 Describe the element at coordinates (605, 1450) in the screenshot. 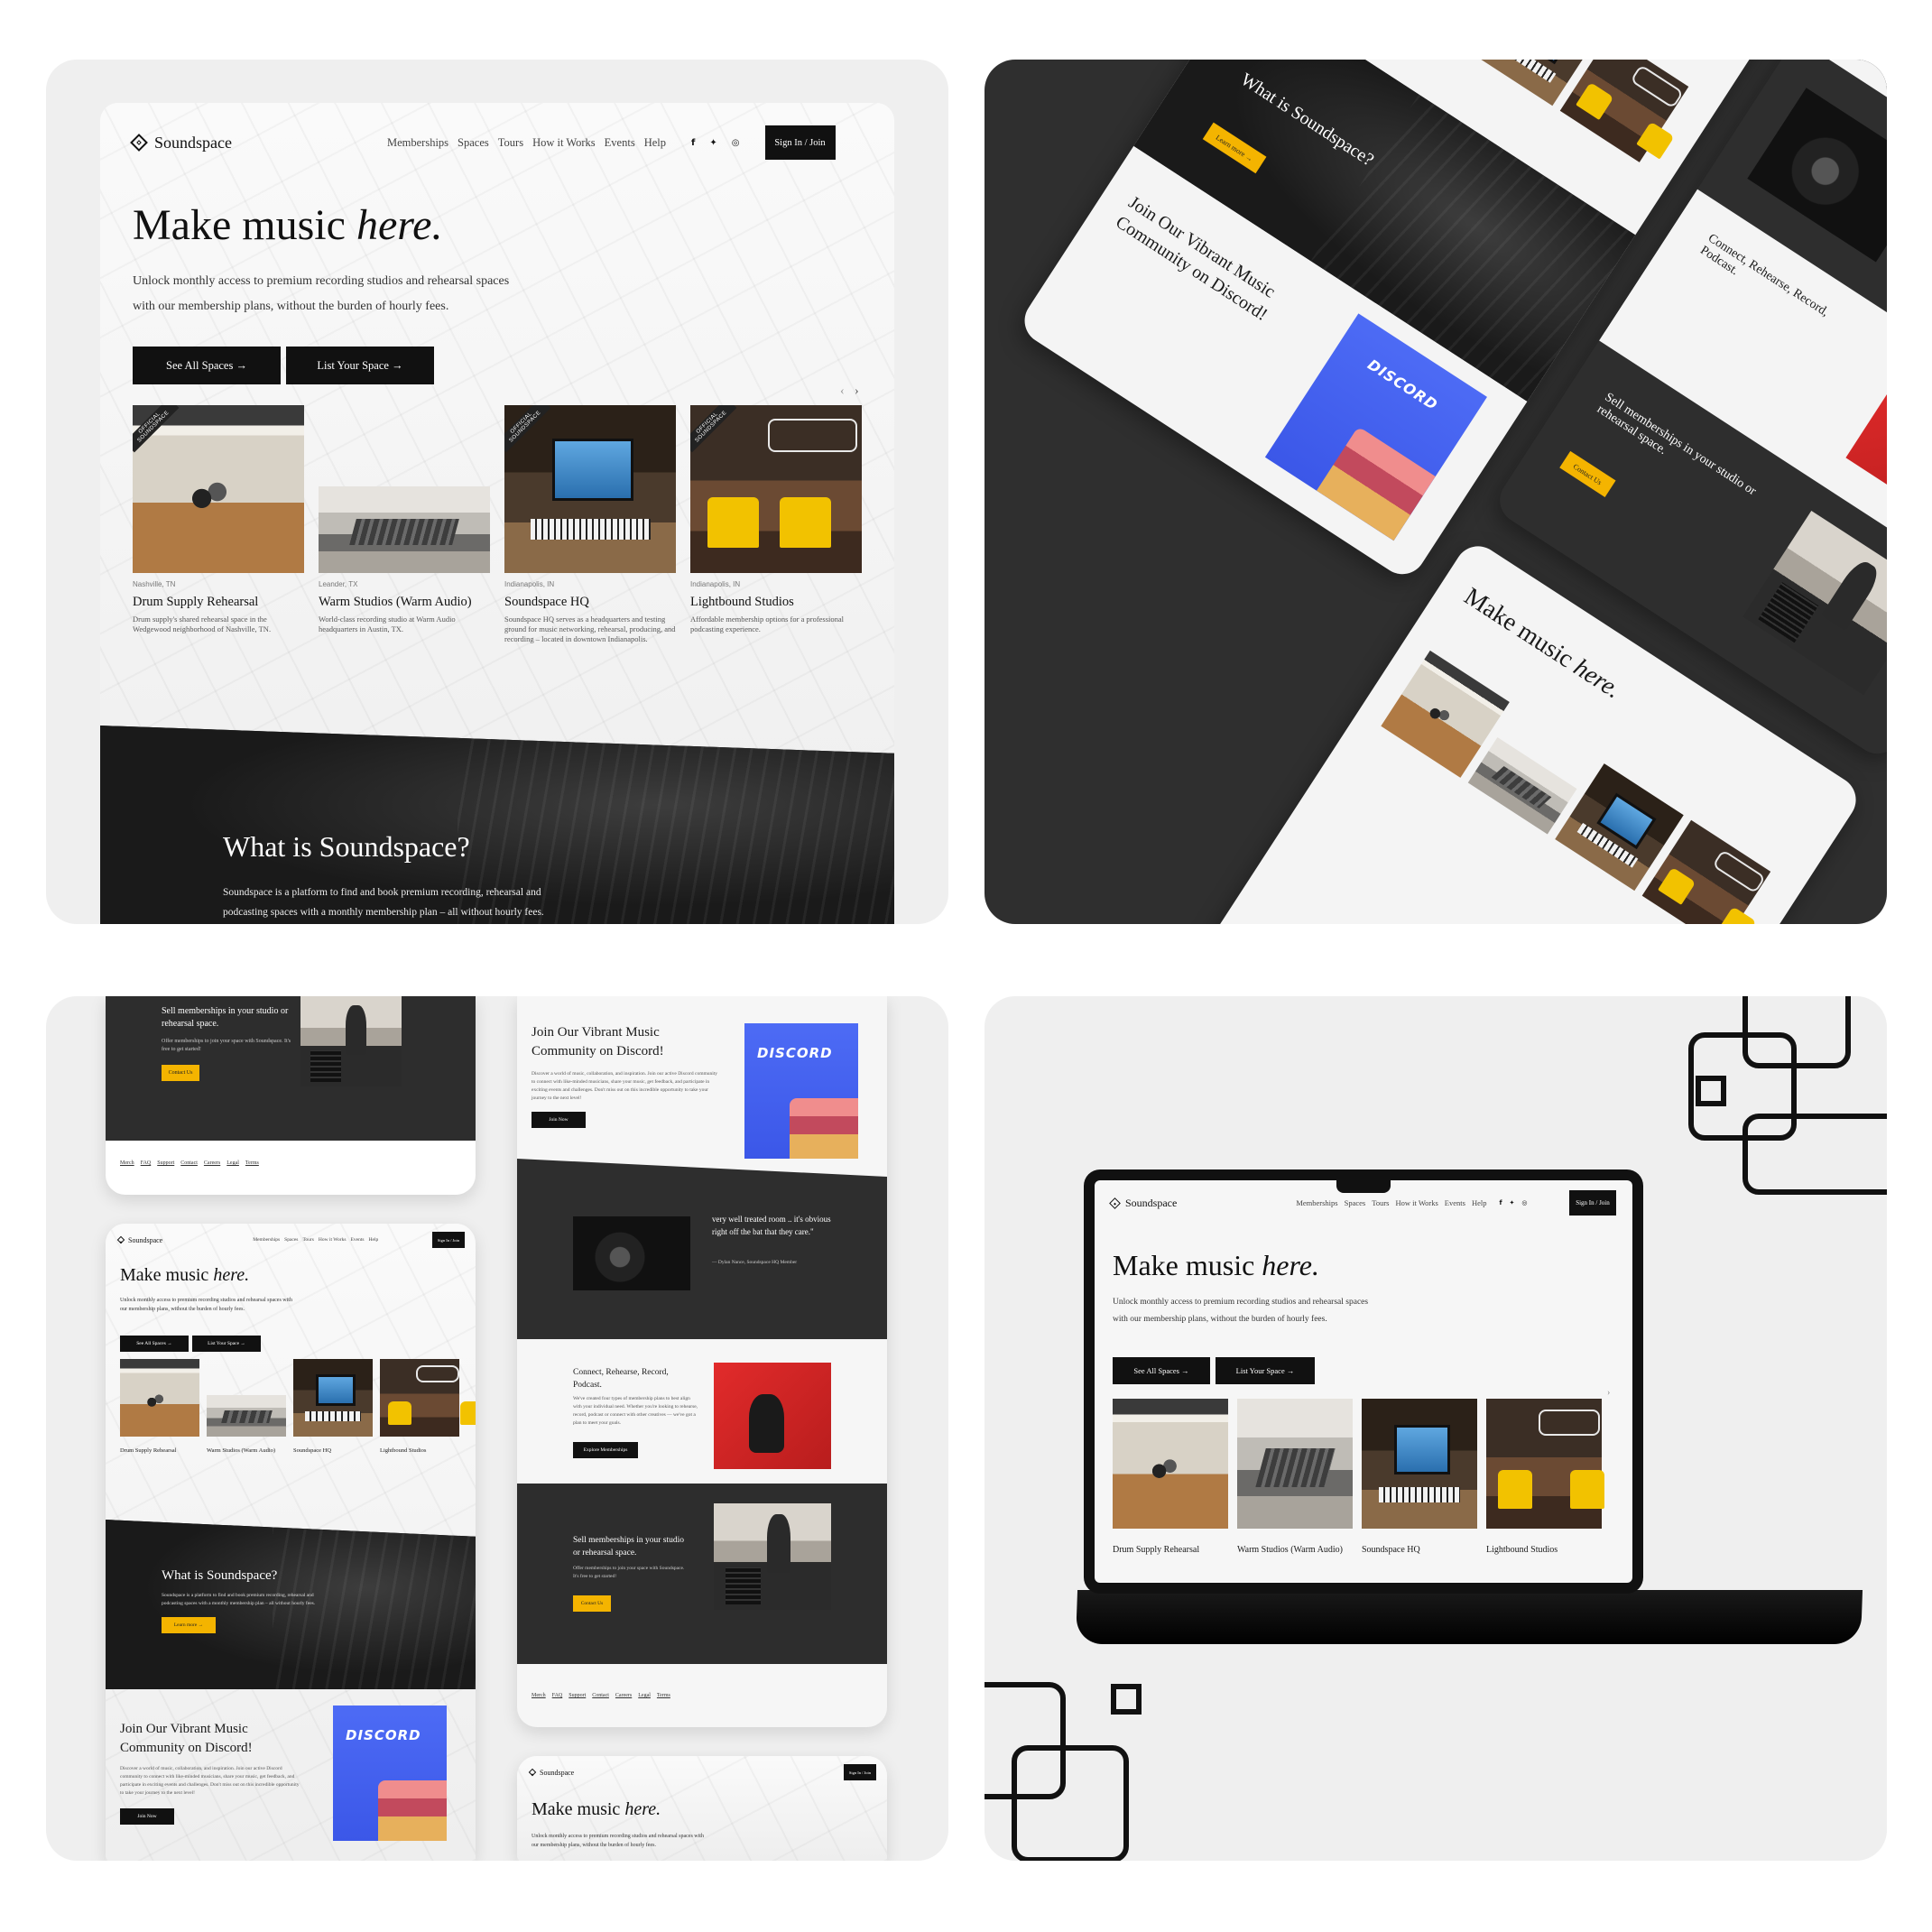

I see `explore-memberships-button: Explore Memberships` at that location.